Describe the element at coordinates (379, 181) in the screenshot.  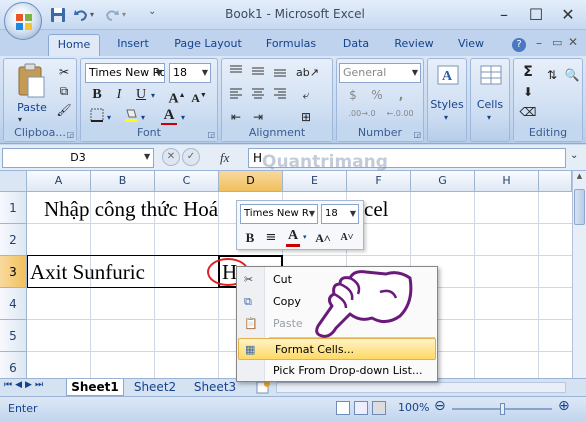
I see `column-header: F` at that location.